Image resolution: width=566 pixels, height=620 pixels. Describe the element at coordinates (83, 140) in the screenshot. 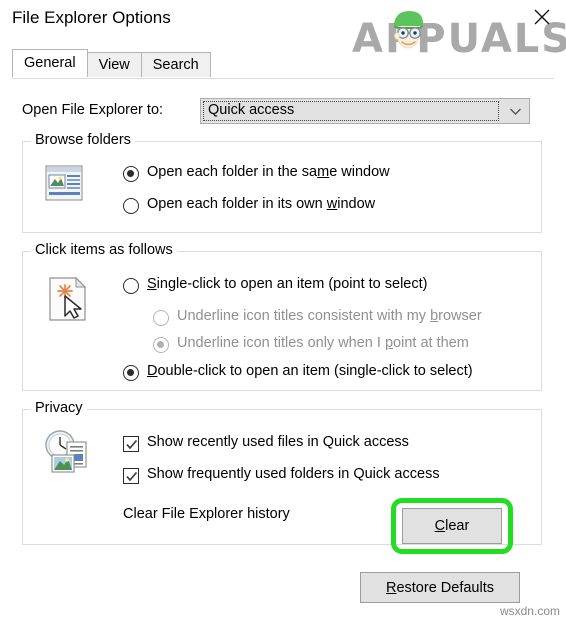

I see `browse-folders-legend: Browse folders` at that location.